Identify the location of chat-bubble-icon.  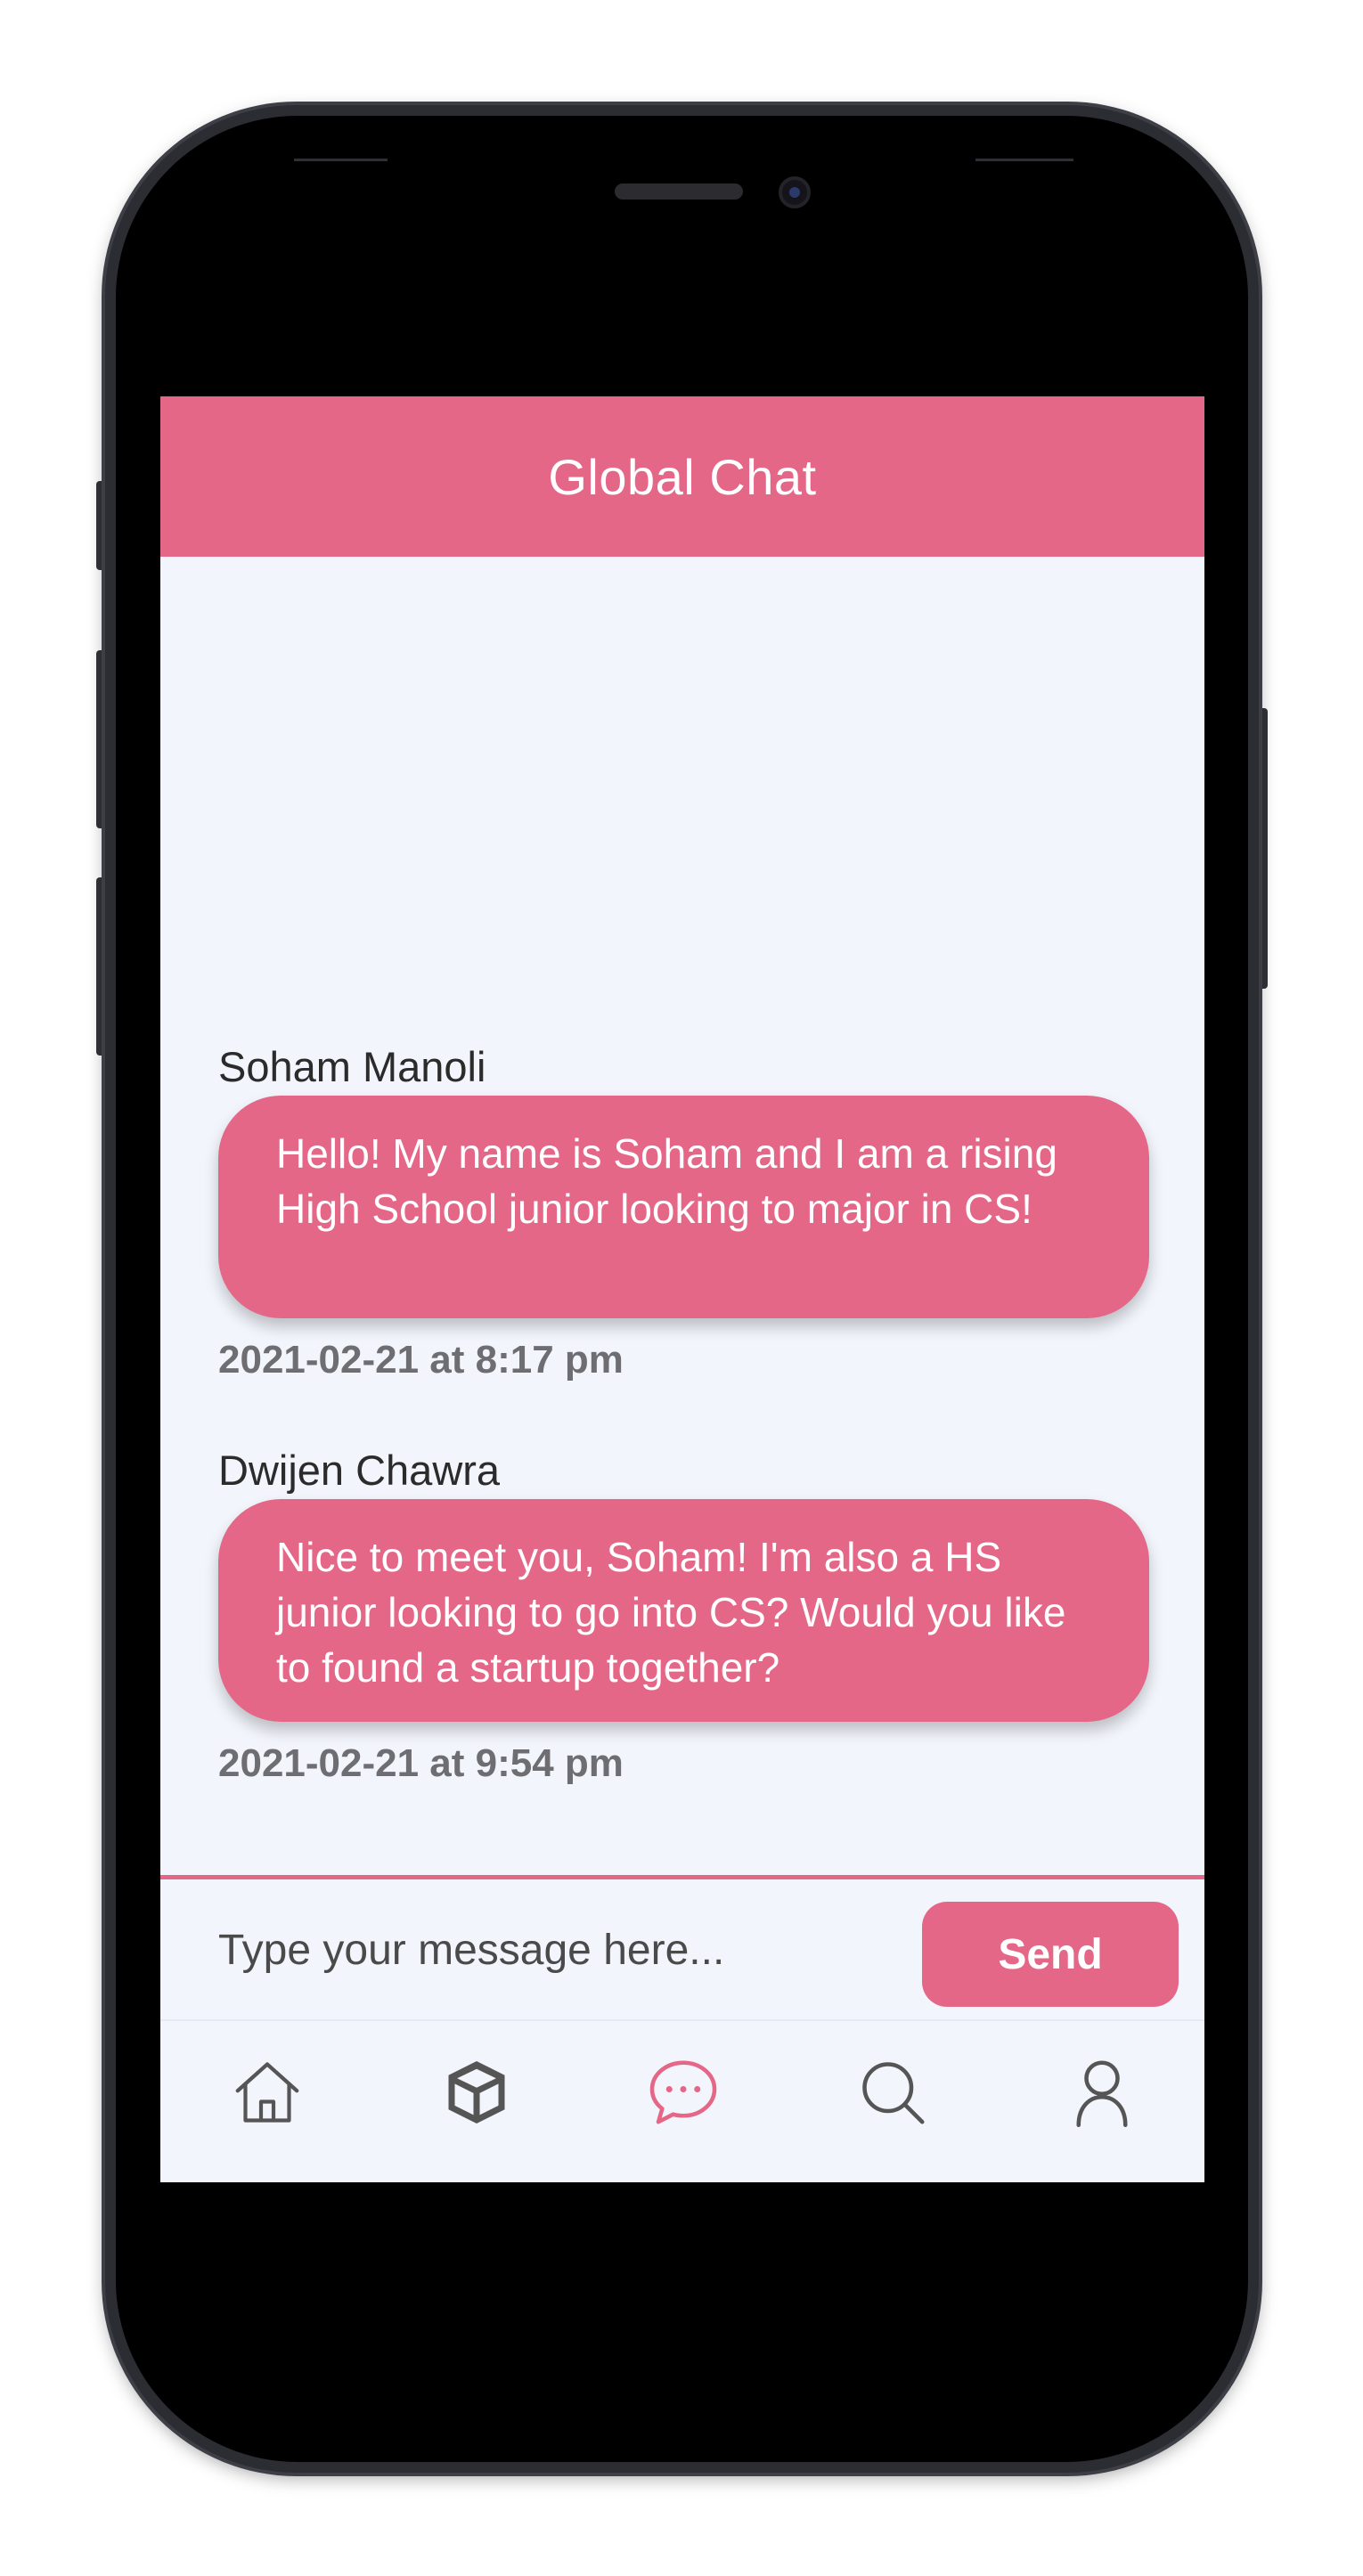
(683, 2092).